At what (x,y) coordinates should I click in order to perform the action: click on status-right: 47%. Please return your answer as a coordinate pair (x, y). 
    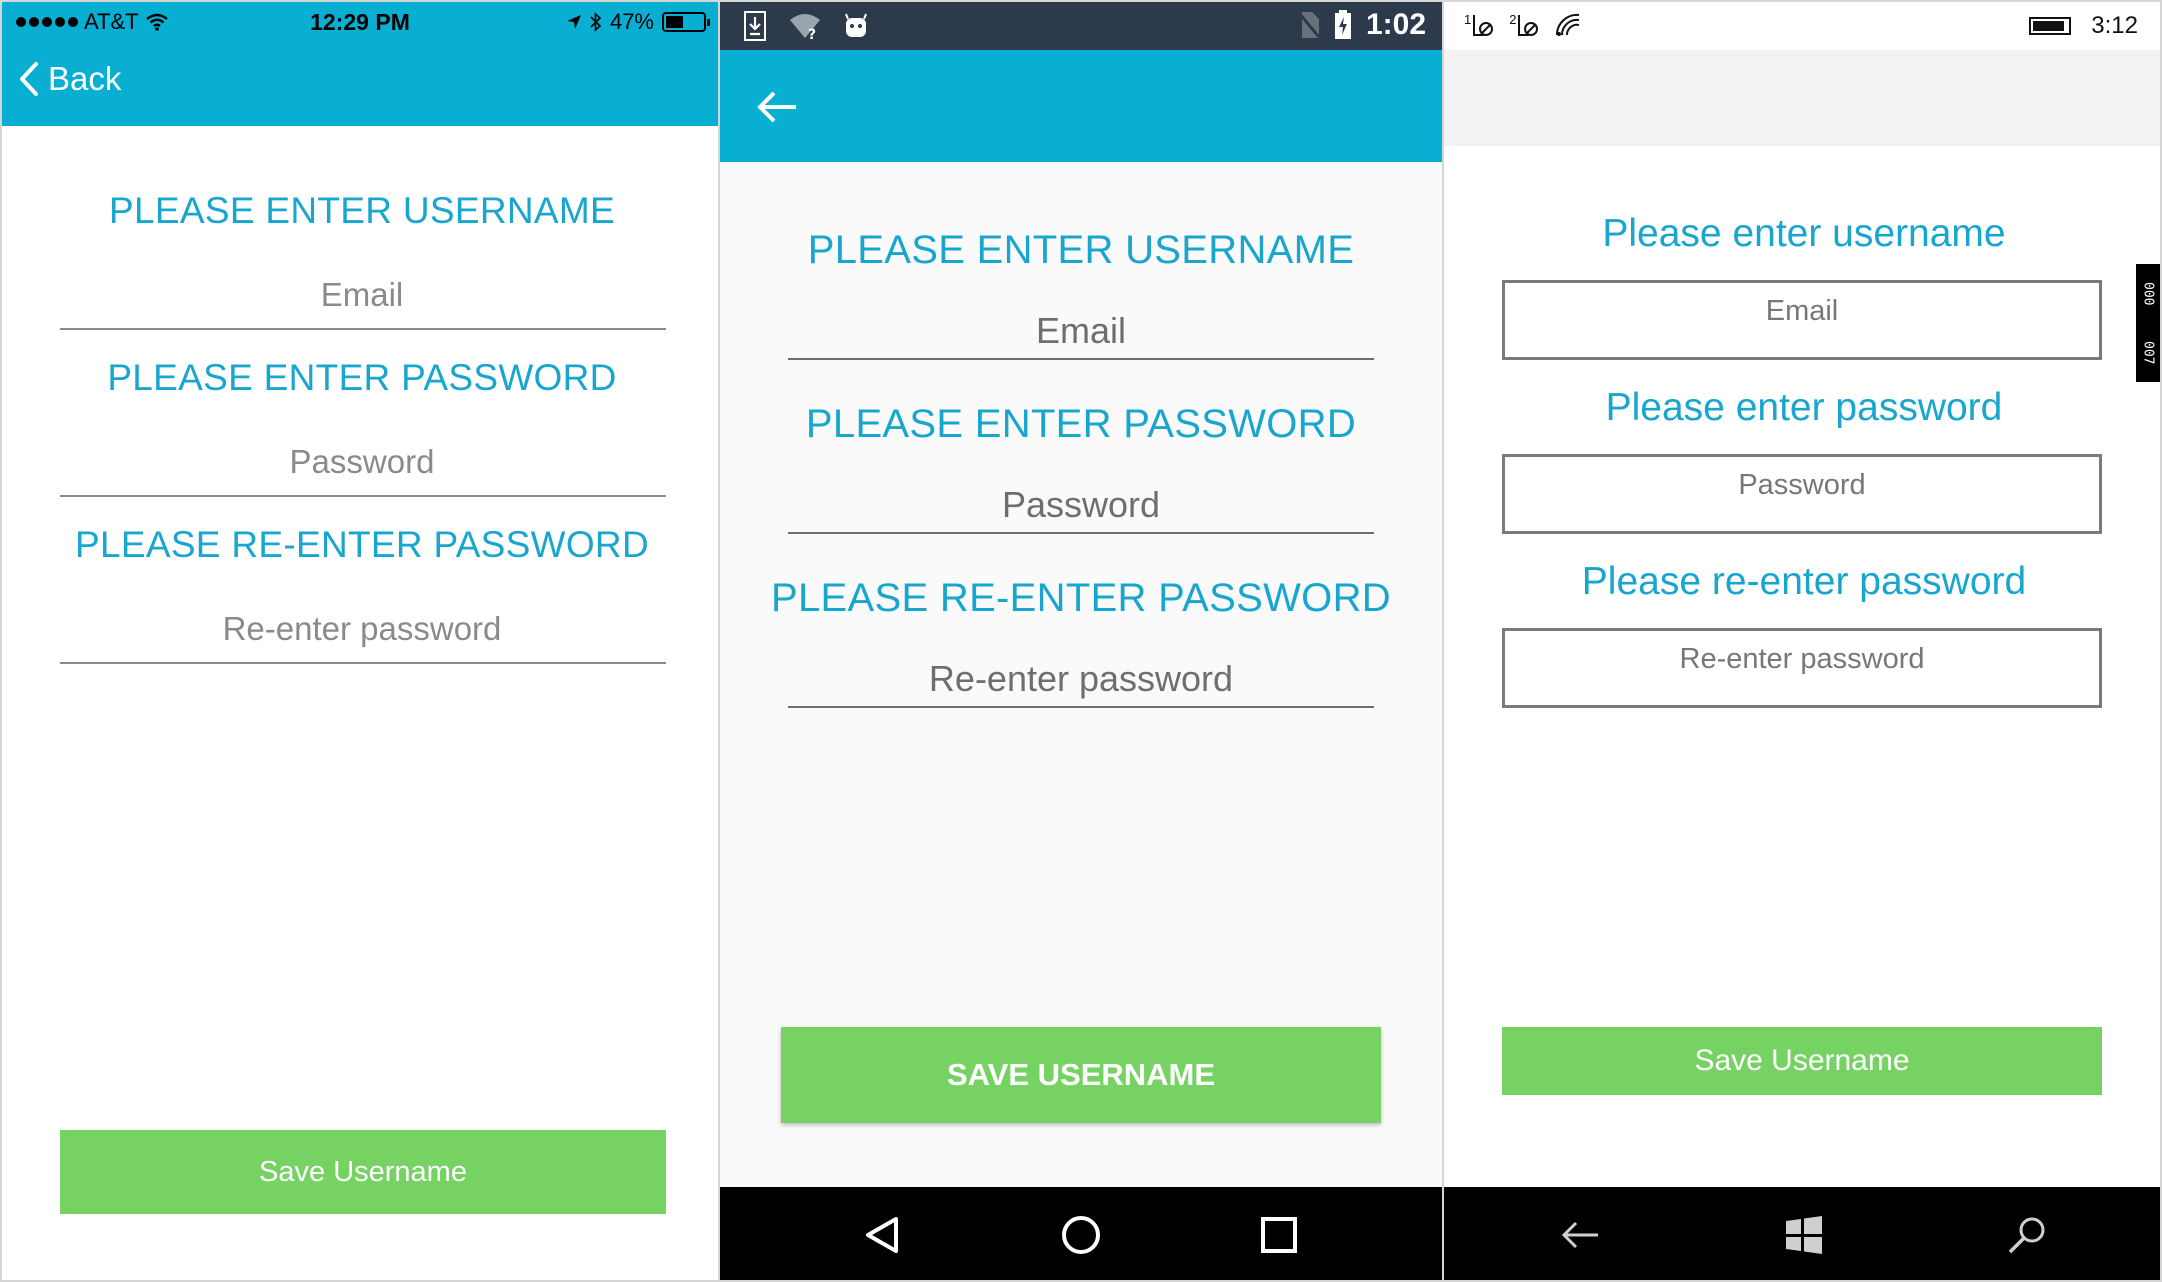
    Looking at the image, I should click on (638, 22).